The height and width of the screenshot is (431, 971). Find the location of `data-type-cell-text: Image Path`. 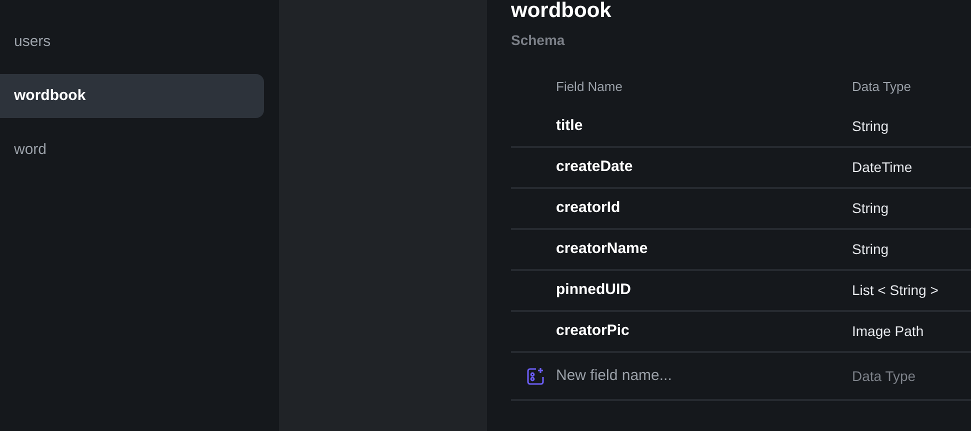

data-type-cell-text: Image Path is located at coordinates (888, 331).